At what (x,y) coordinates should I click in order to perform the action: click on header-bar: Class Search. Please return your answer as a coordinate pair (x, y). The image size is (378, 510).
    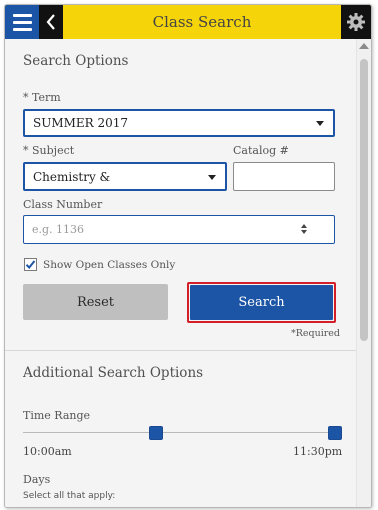
    Looking at the image, I should click on (188, 22).